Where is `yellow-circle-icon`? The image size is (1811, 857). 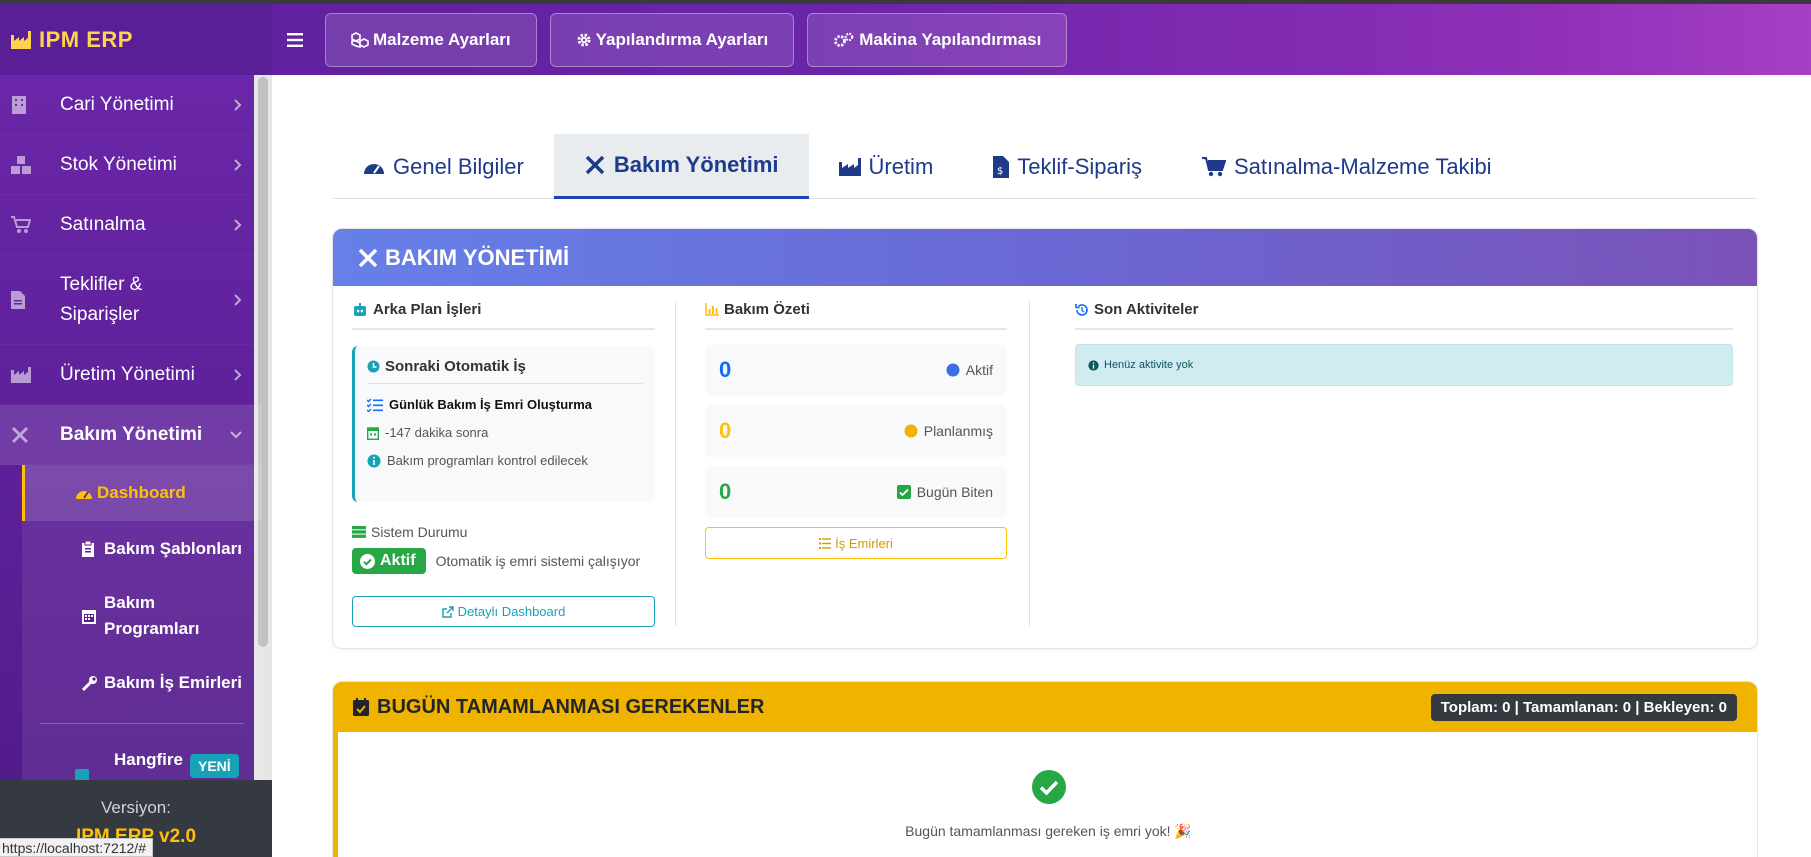 yellow-circle-icon is located at coordinates (911, 431).